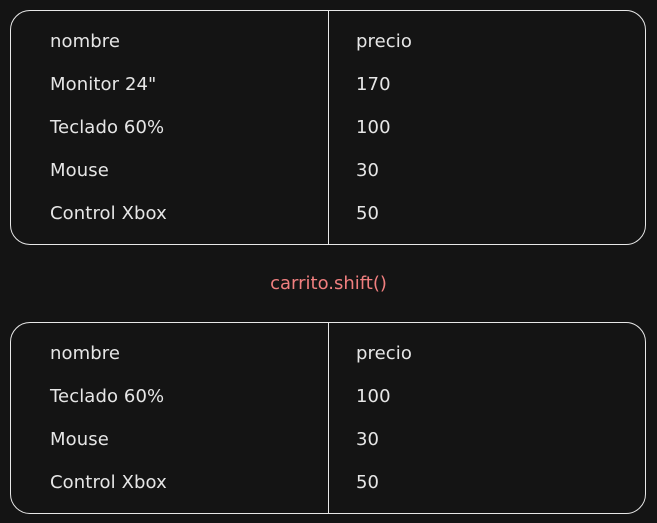  I want to click on table-row: Monitor 24" 170, so click(328, 84).